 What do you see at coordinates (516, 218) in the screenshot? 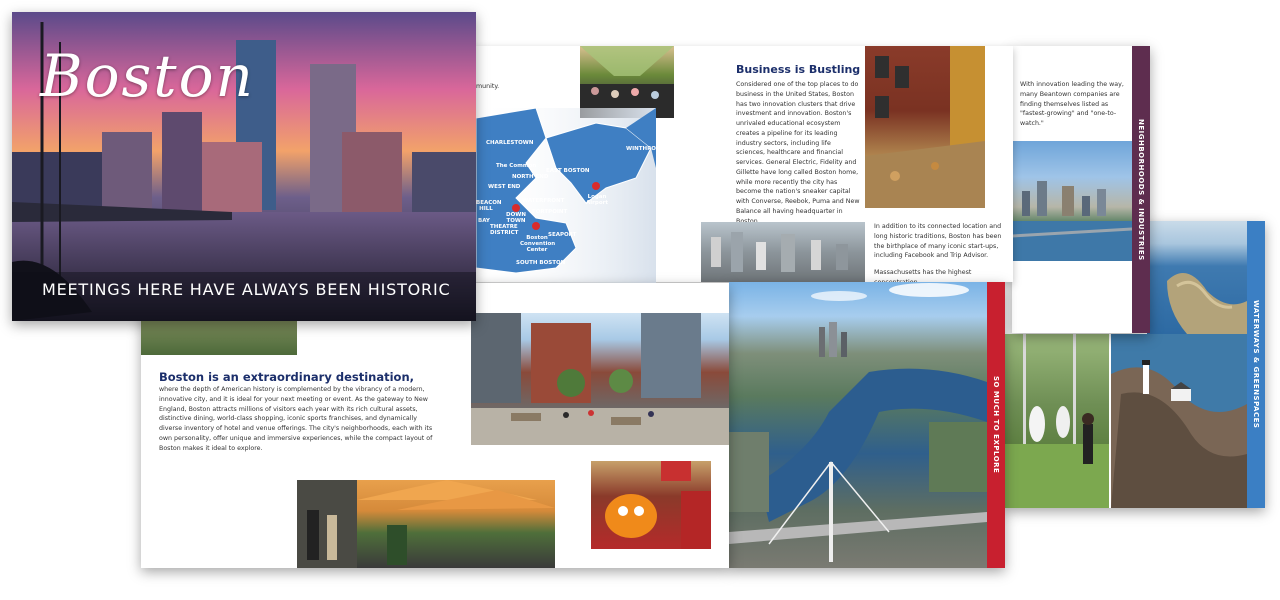
I see `map-label-downtown: DOWN TOWN` at bounding box center [516, 218].